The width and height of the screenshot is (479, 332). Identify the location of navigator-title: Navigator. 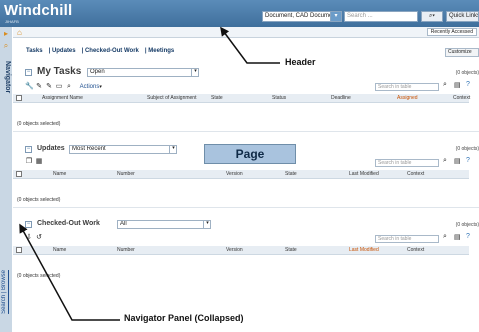
(6, 86).